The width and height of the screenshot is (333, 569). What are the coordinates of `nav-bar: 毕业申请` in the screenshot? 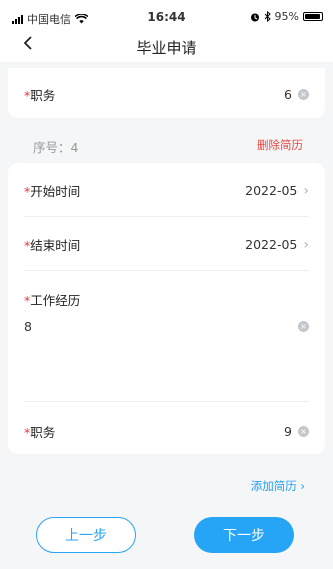 It's located at (166, 48).